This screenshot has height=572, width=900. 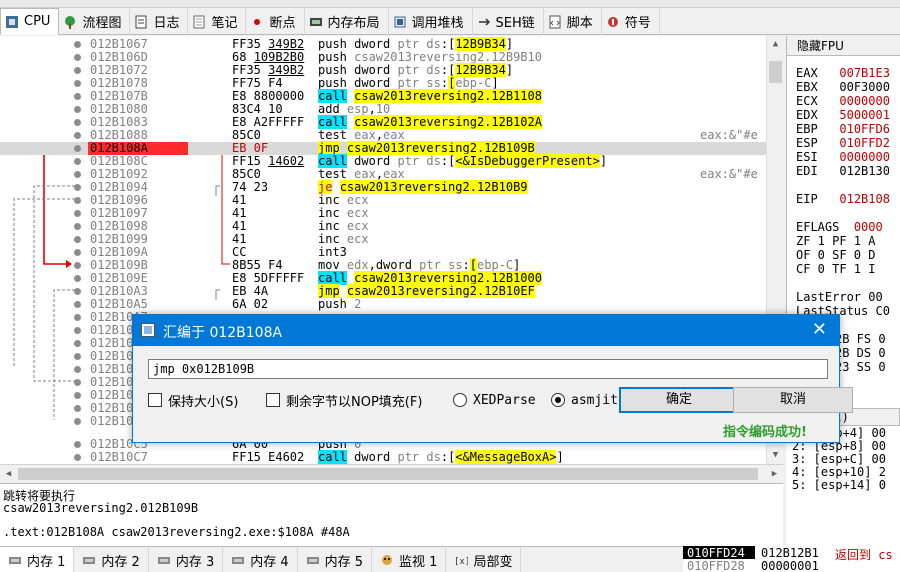 I want to click on tab-label: 符号, so click(x=637, y=23).